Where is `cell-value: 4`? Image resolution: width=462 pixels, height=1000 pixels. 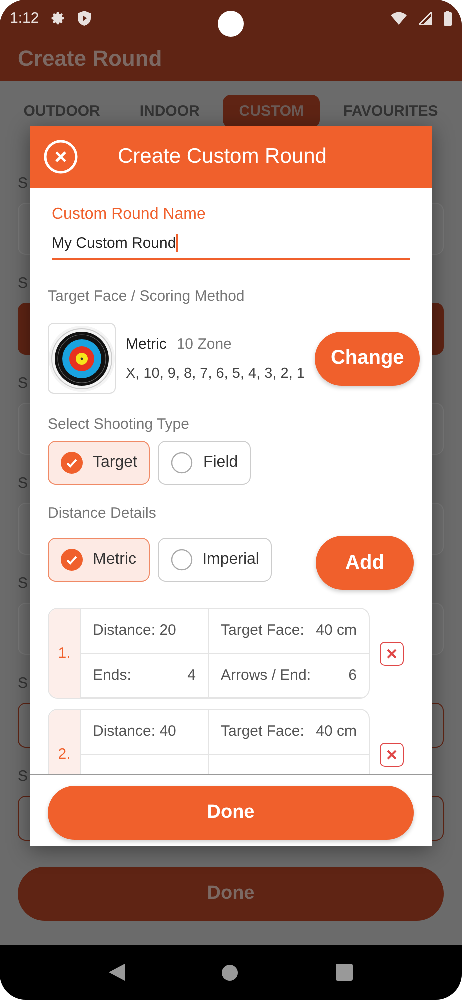
cell-value: 4 is located at coordinates (192, 675).